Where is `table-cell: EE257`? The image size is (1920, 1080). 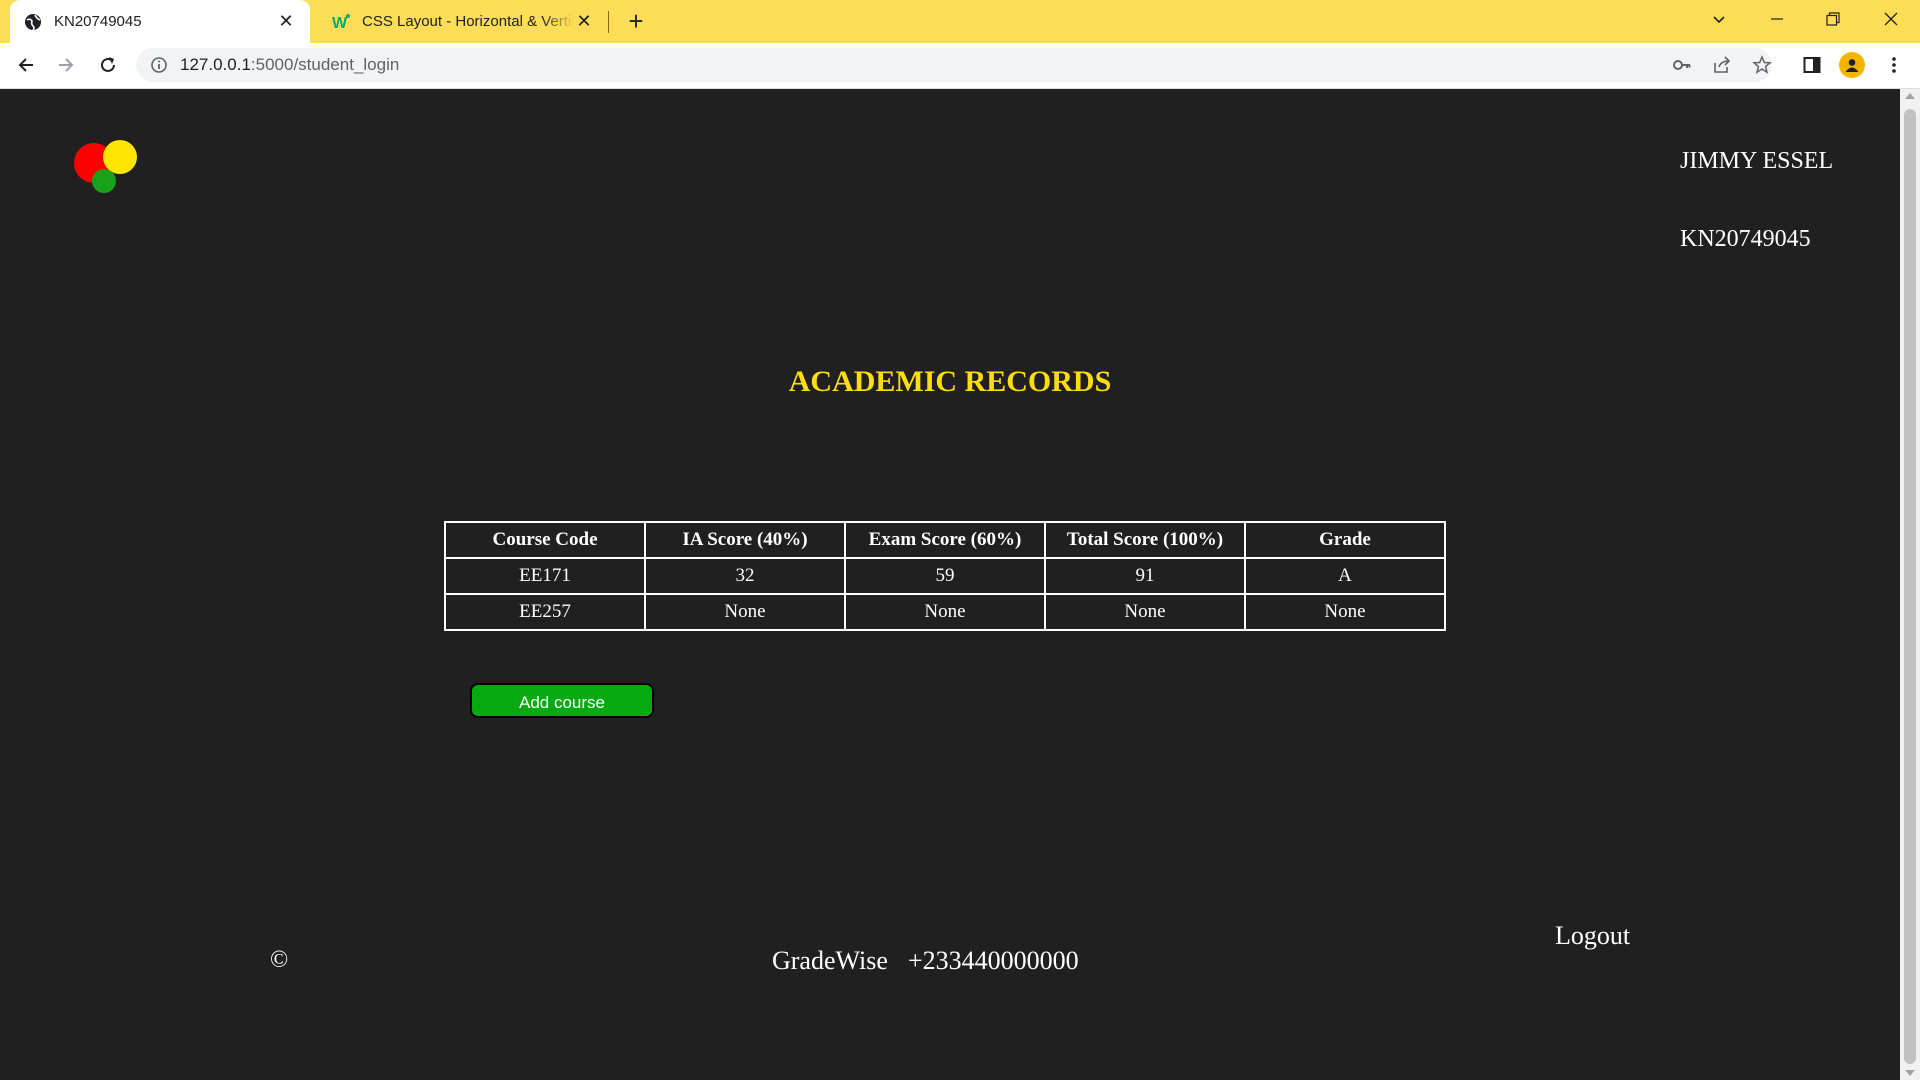 table-cell: EE257 is located at coordinates (545, 612).